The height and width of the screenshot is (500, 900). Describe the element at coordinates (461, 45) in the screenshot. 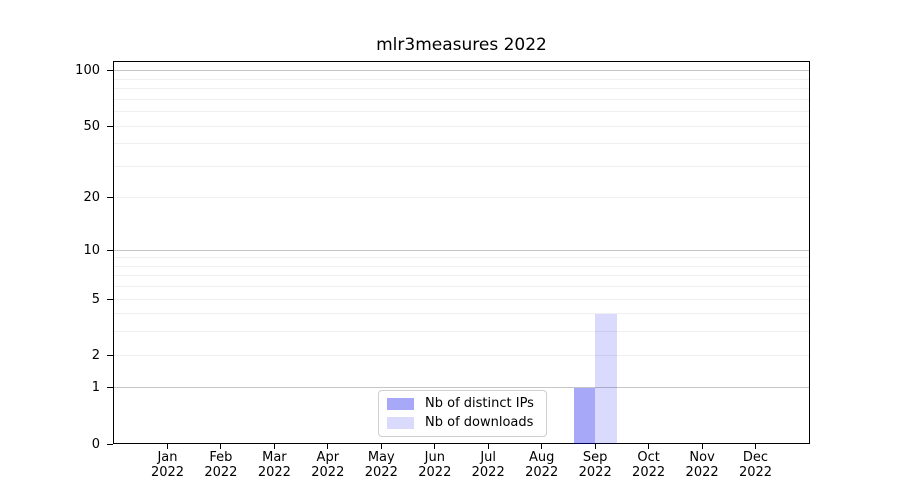

I see `chart-title: mlr3measures 2022` at that location.